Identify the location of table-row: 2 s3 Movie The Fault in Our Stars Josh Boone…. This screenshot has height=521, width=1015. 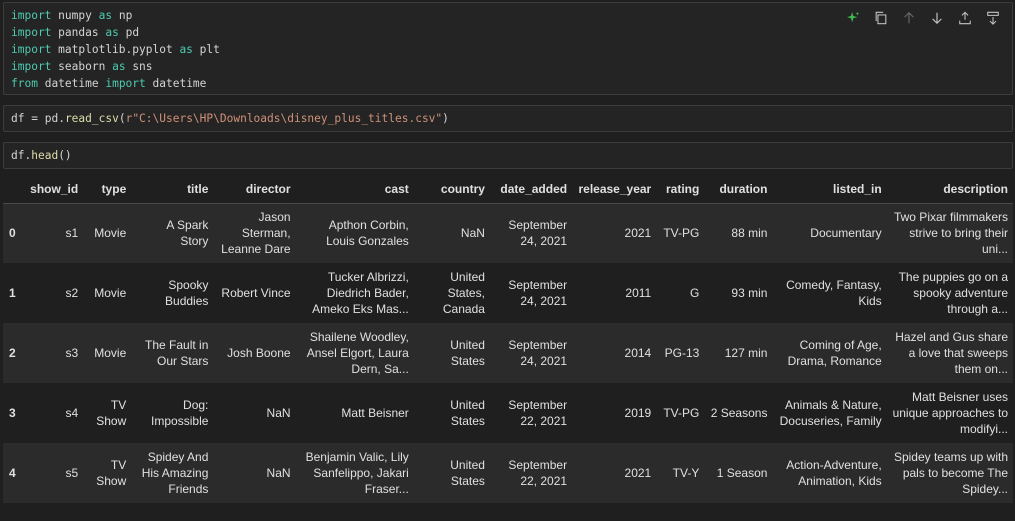
(508, 353).